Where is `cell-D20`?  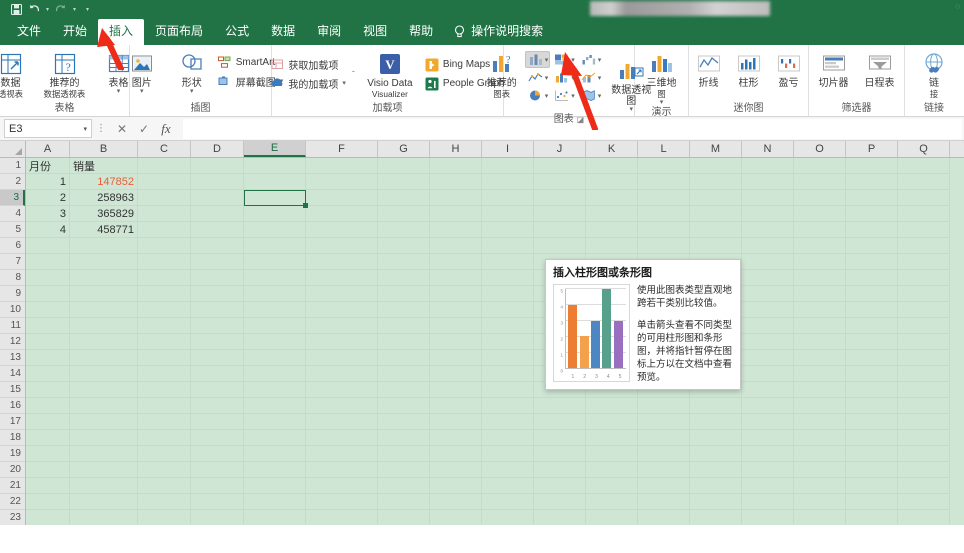 cell-D20 is located at coordinates (217, 470).